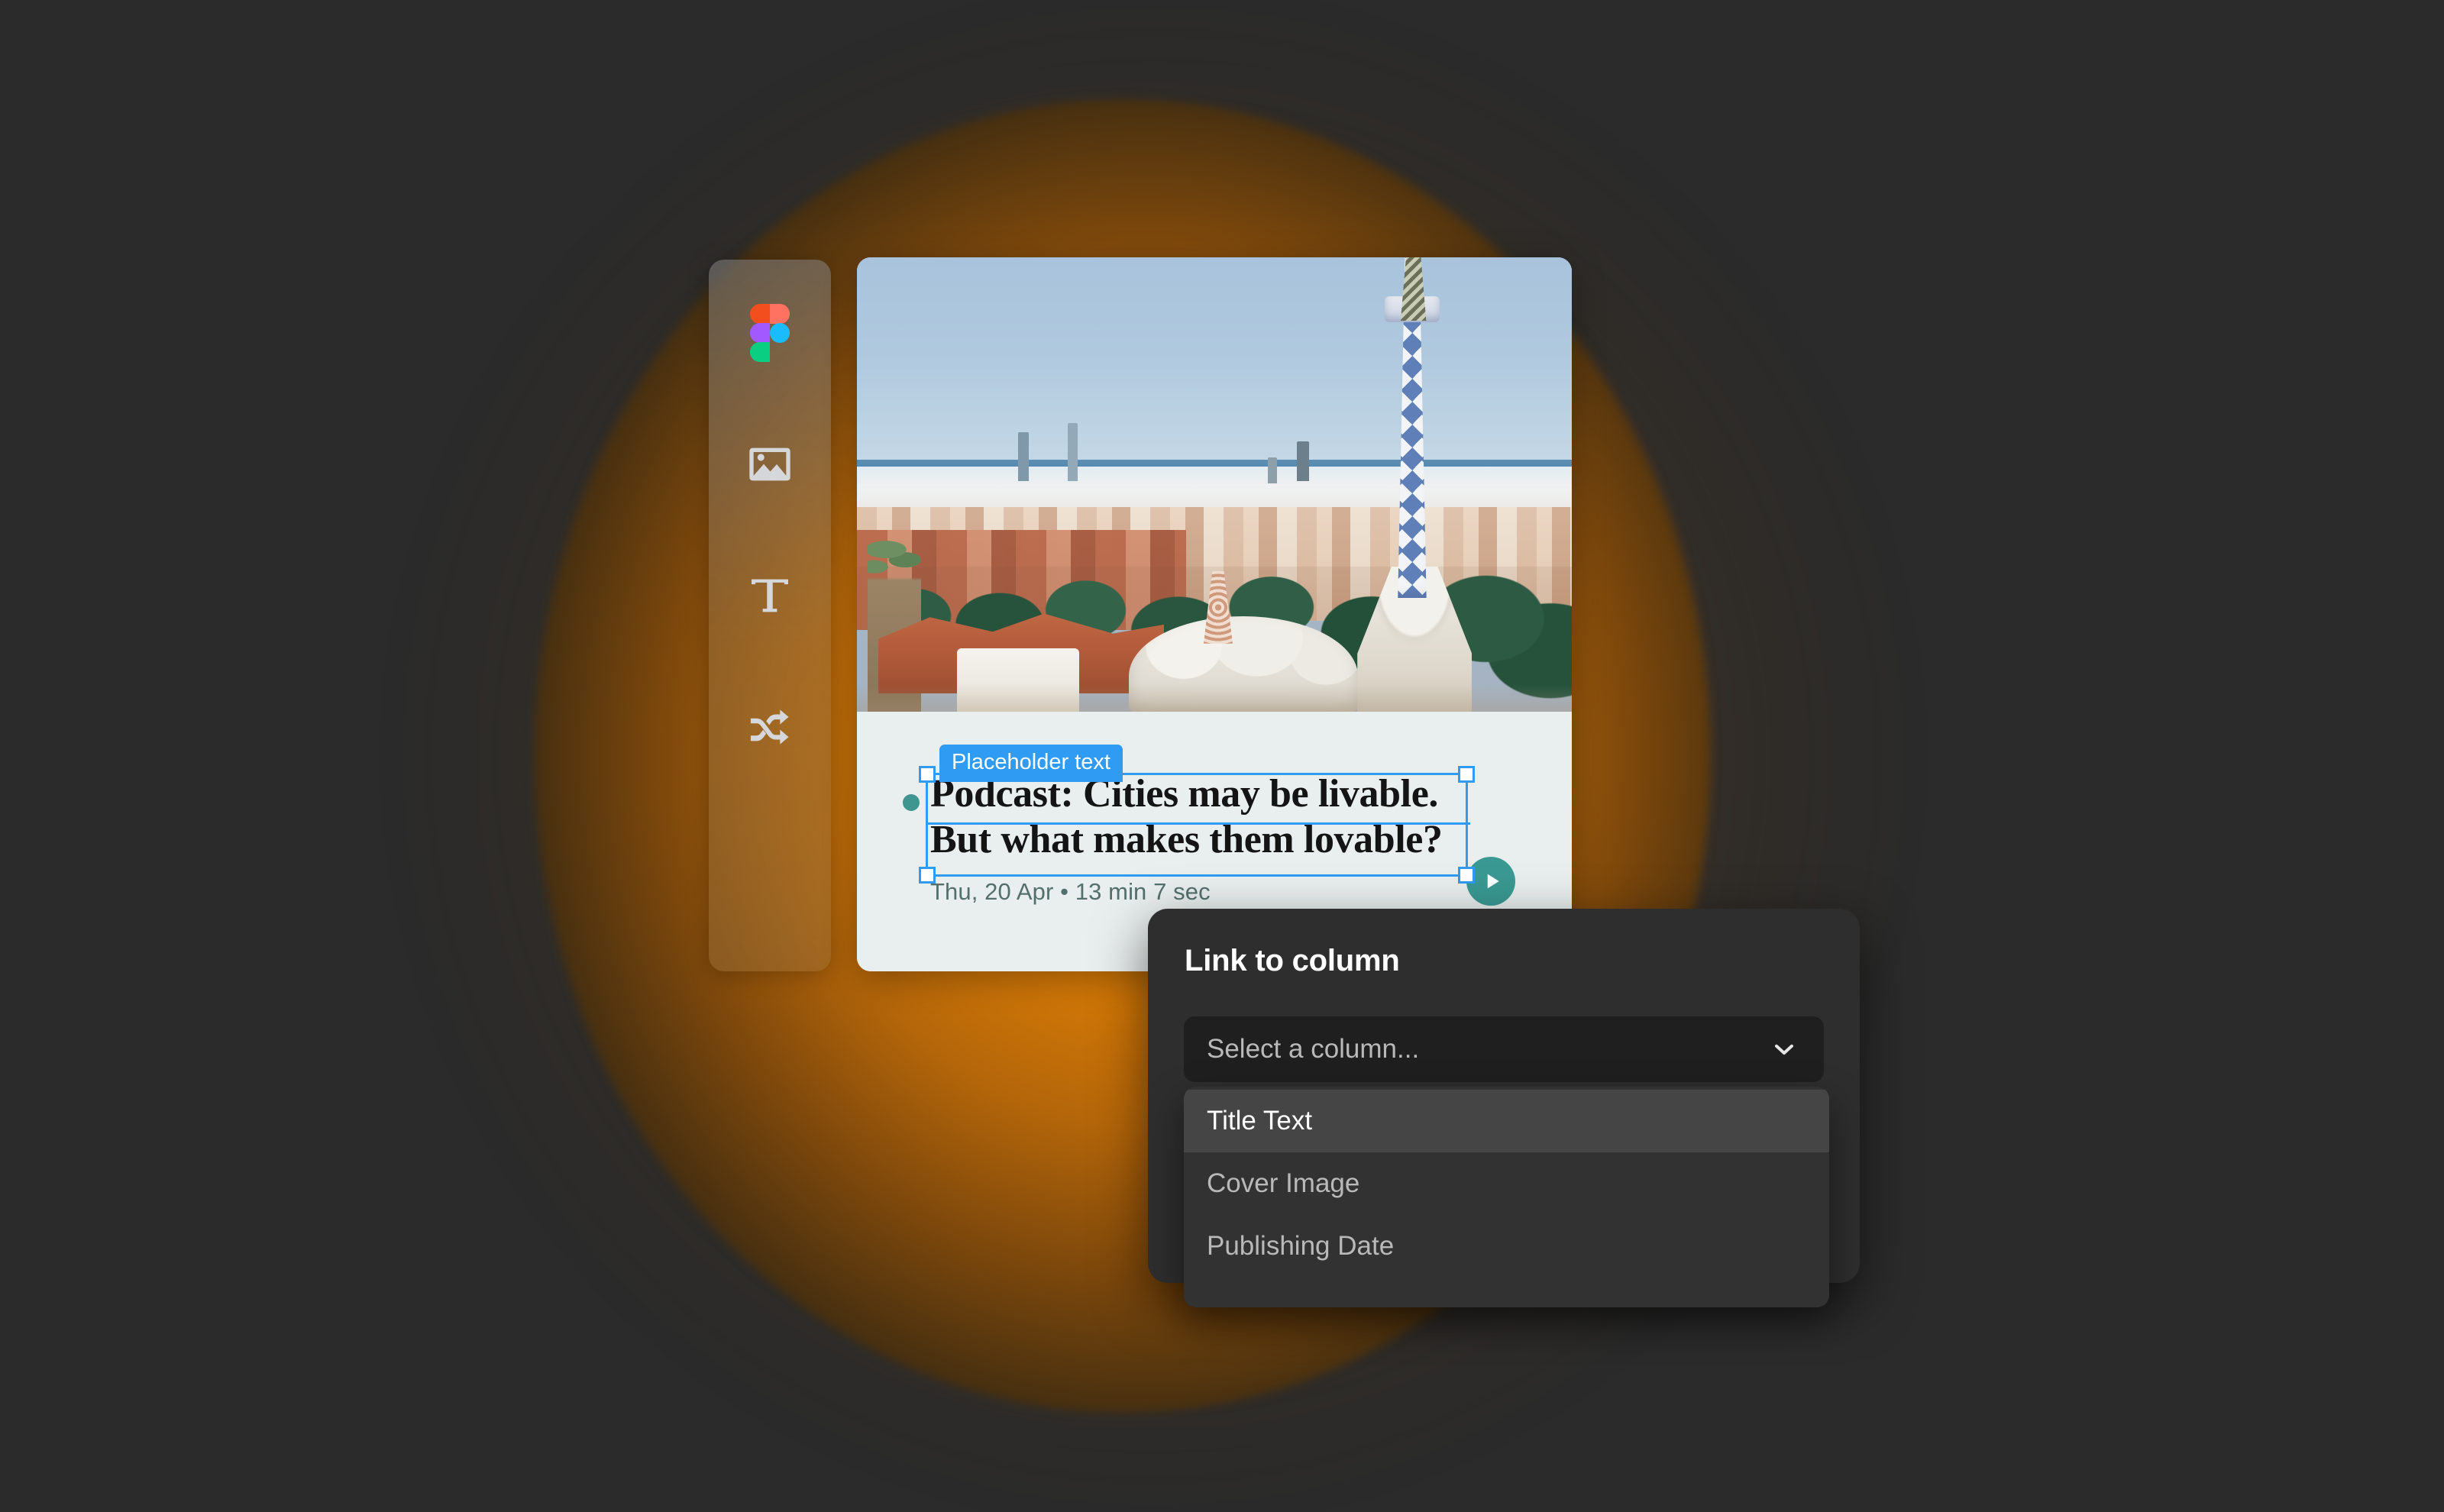 The height and width of the screenshot is (1512, 2444). Describe the element at coordinates (1784, 1049) in the screenshot. I see `chevron-down-icon` at that location.